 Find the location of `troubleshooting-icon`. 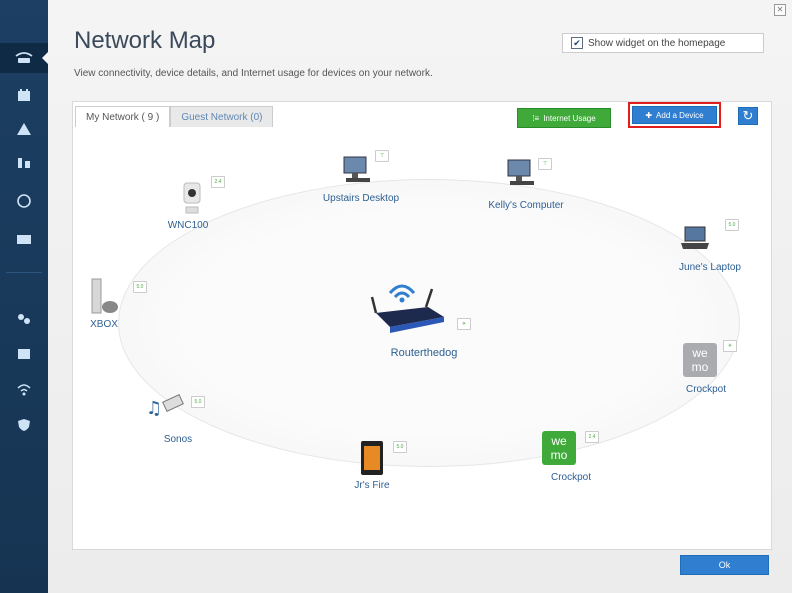

troubleshooting-icon is located at coordinates (24, 353).